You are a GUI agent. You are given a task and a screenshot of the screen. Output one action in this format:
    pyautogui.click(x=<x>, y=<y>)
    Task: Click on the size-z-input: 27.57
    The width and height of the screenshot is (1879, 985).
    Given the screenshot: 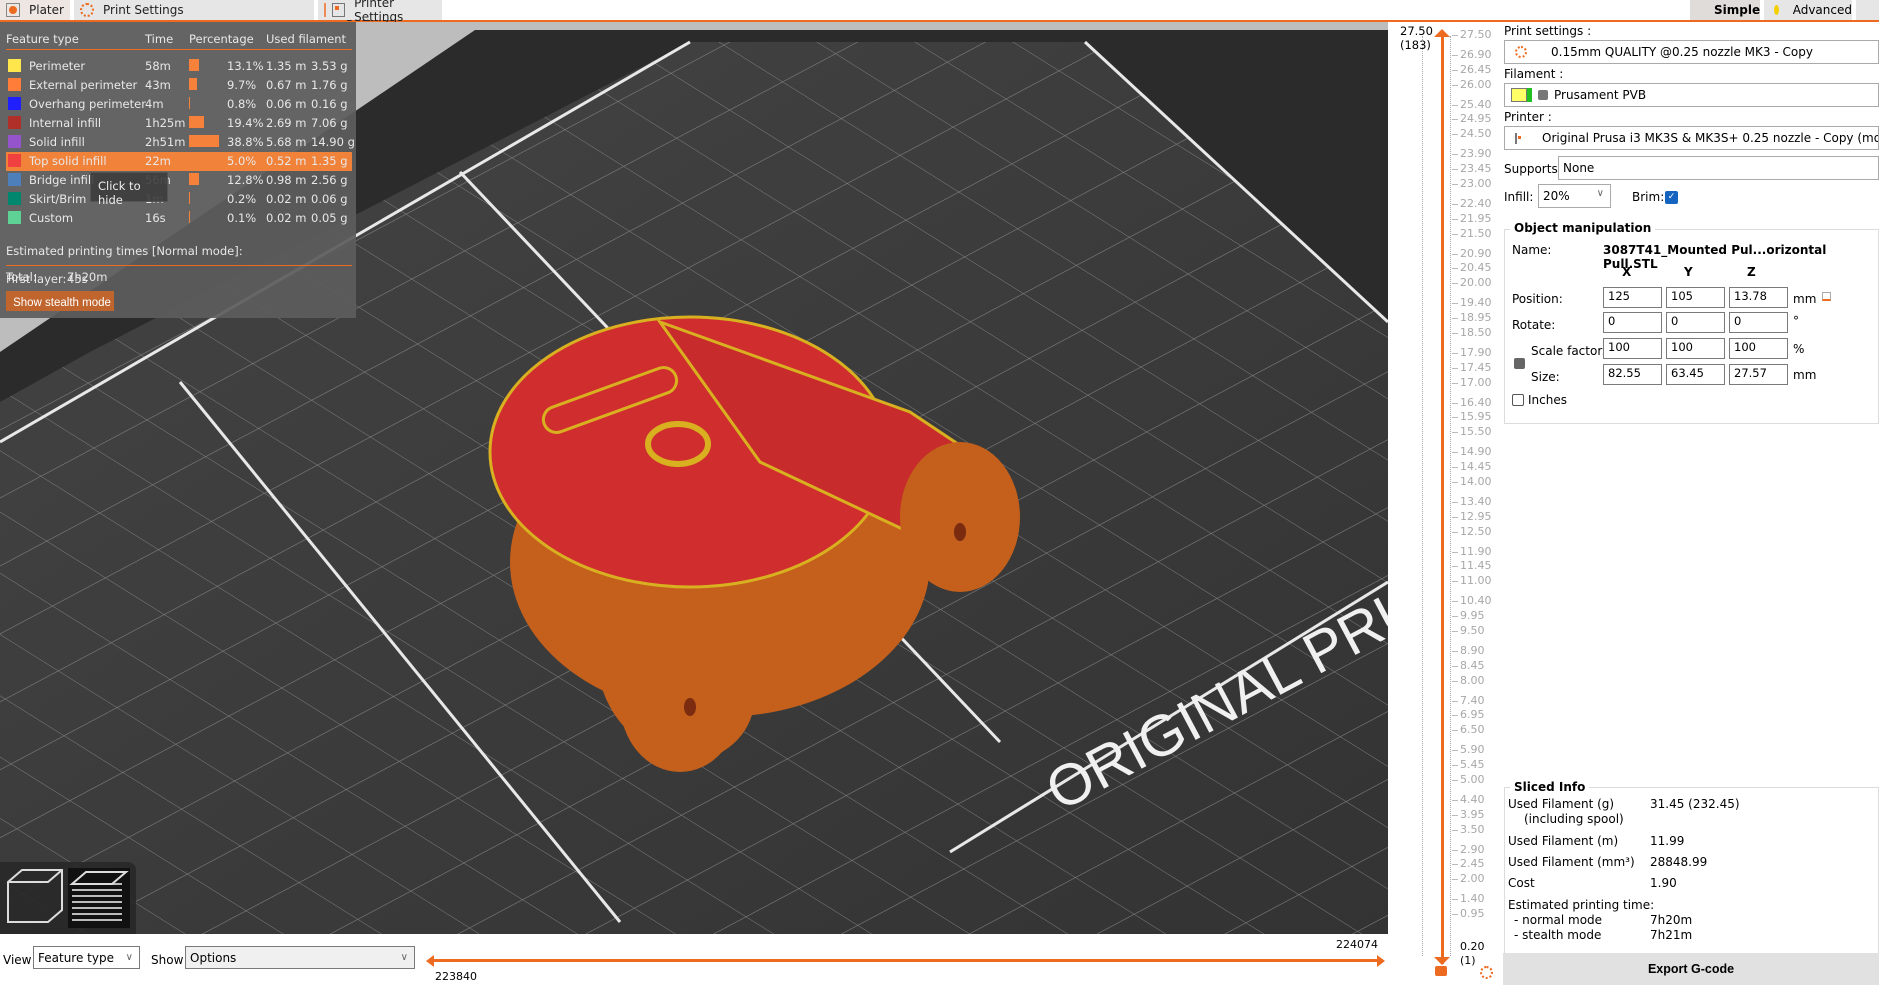 What is the action you would take?
    pyautogui.click(x=1758, y=374)
    